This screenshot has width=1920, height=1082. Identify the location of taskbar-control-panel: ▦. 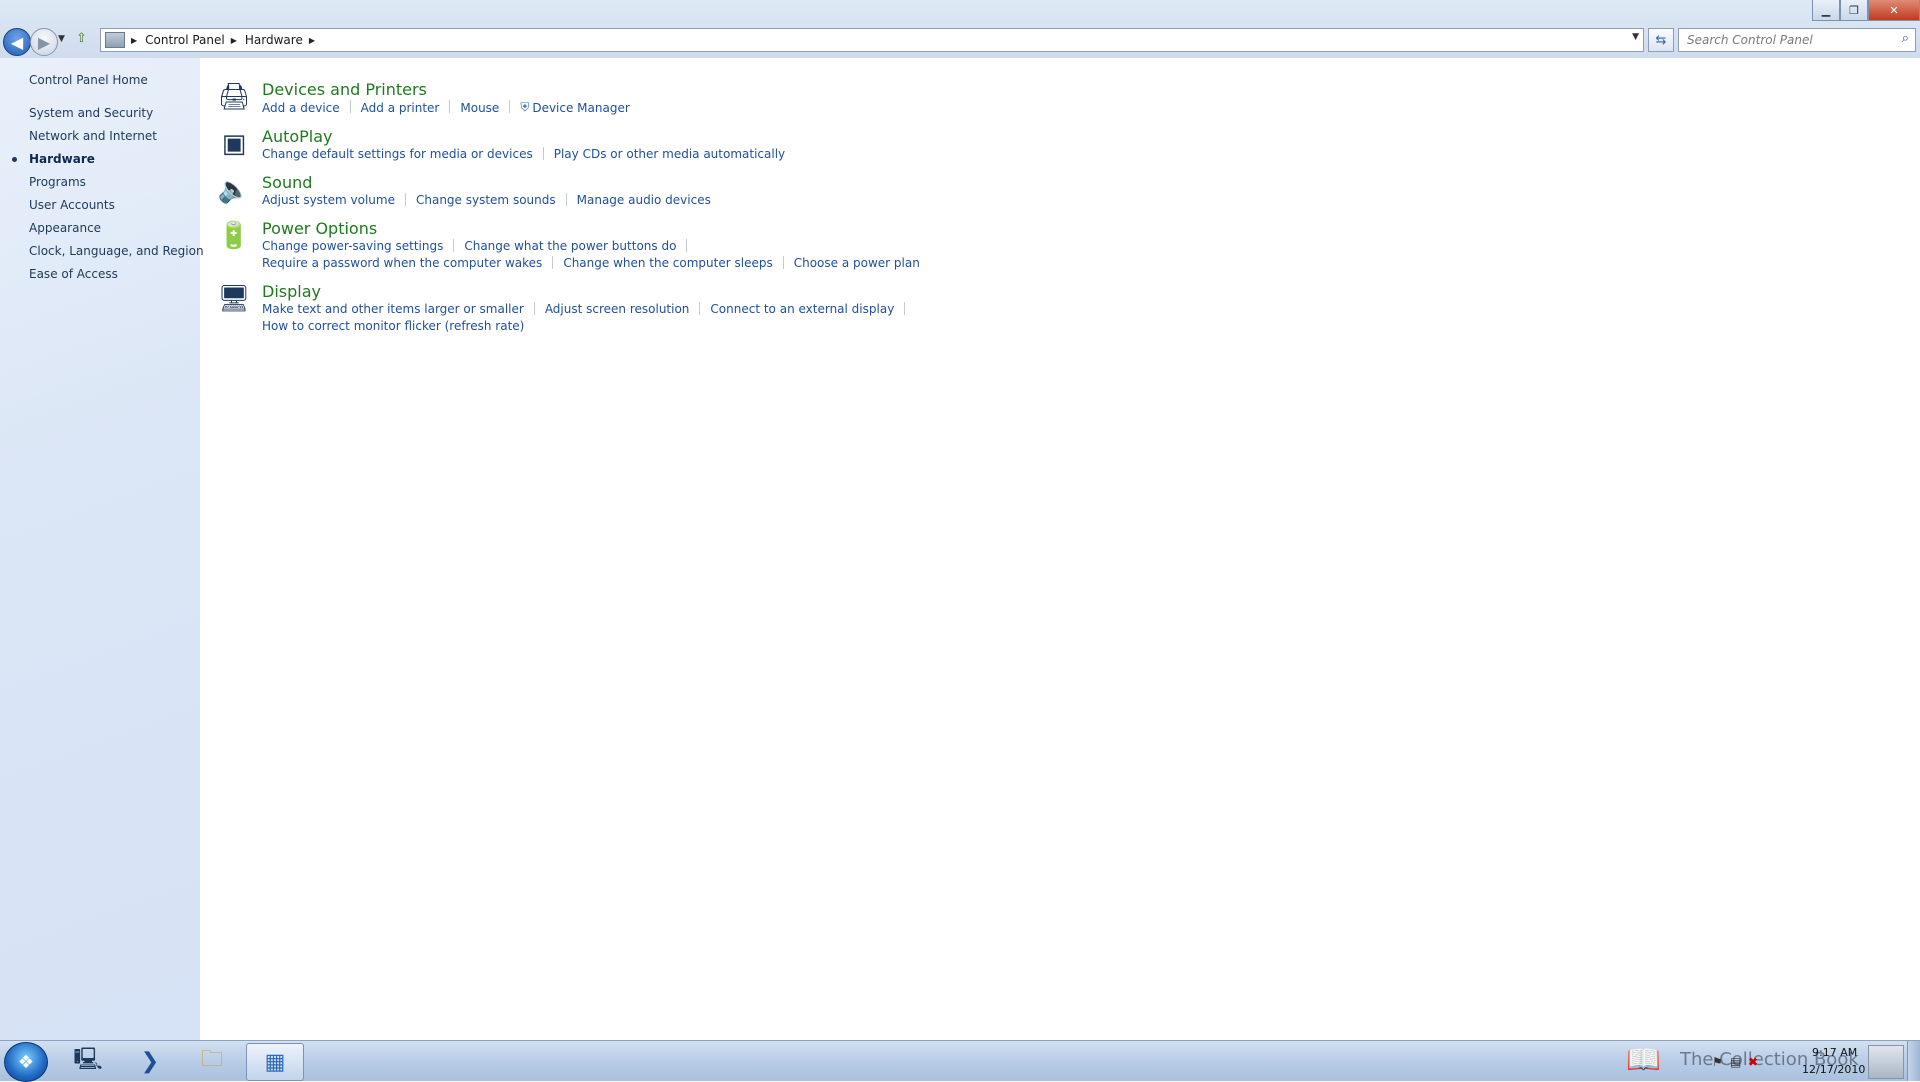
(275, 1062).